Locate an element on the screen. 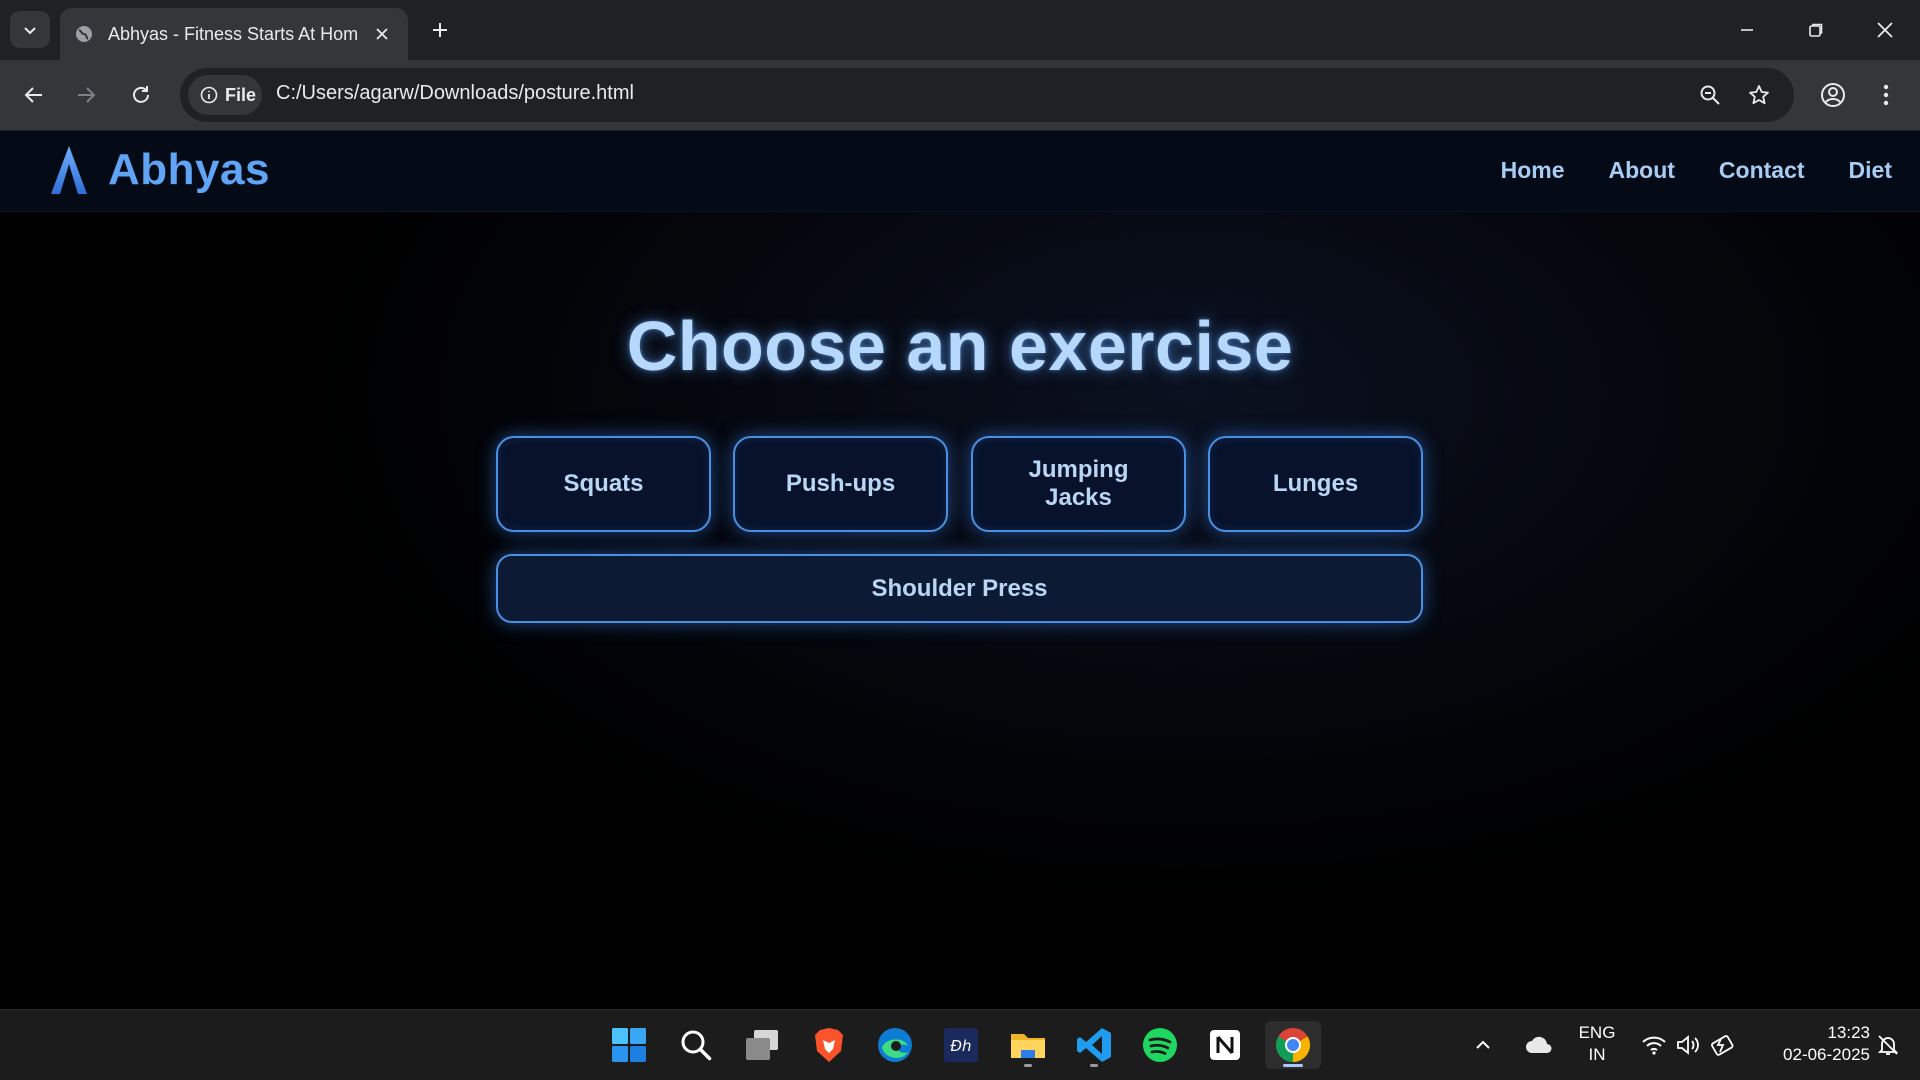 This screenshot has width=1920, height=1080. reload-button is located at coordinates (141, 95).